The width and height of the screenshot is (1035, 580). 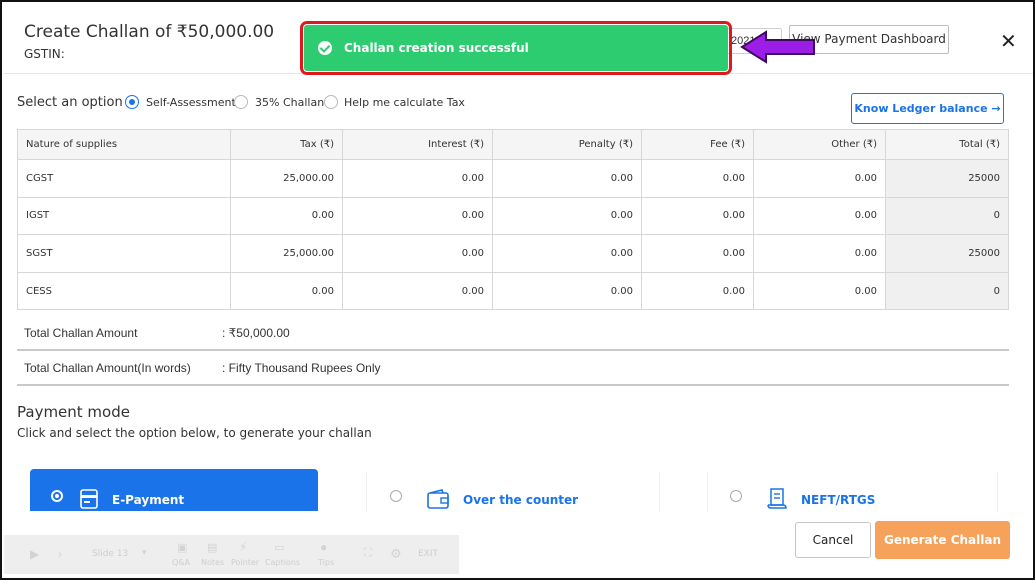 I want to click on next-icon: ›, so click(x=60, y=554).